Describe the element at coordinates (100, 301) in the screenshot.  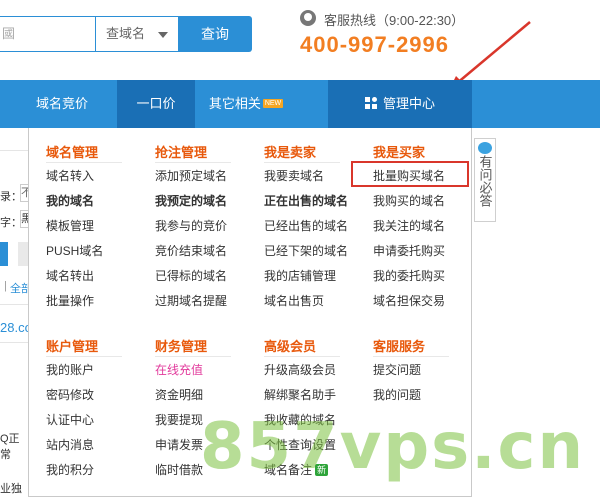
I see `menu-link: 批量操作` at that location.